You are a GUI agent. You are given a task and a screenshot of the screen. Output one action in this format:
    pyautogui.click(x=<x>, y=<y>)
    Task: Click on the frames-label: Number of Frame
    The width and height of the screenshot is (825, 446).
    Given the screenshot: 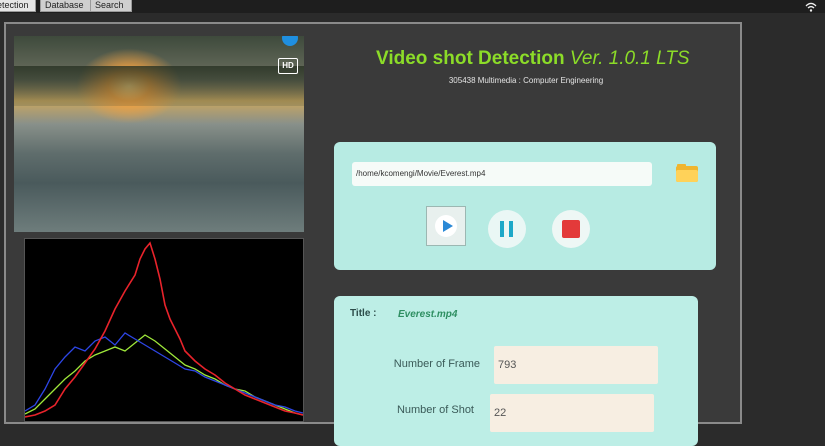 What is the action you would take?
    pyautogui.click(x=436, y=364)
    